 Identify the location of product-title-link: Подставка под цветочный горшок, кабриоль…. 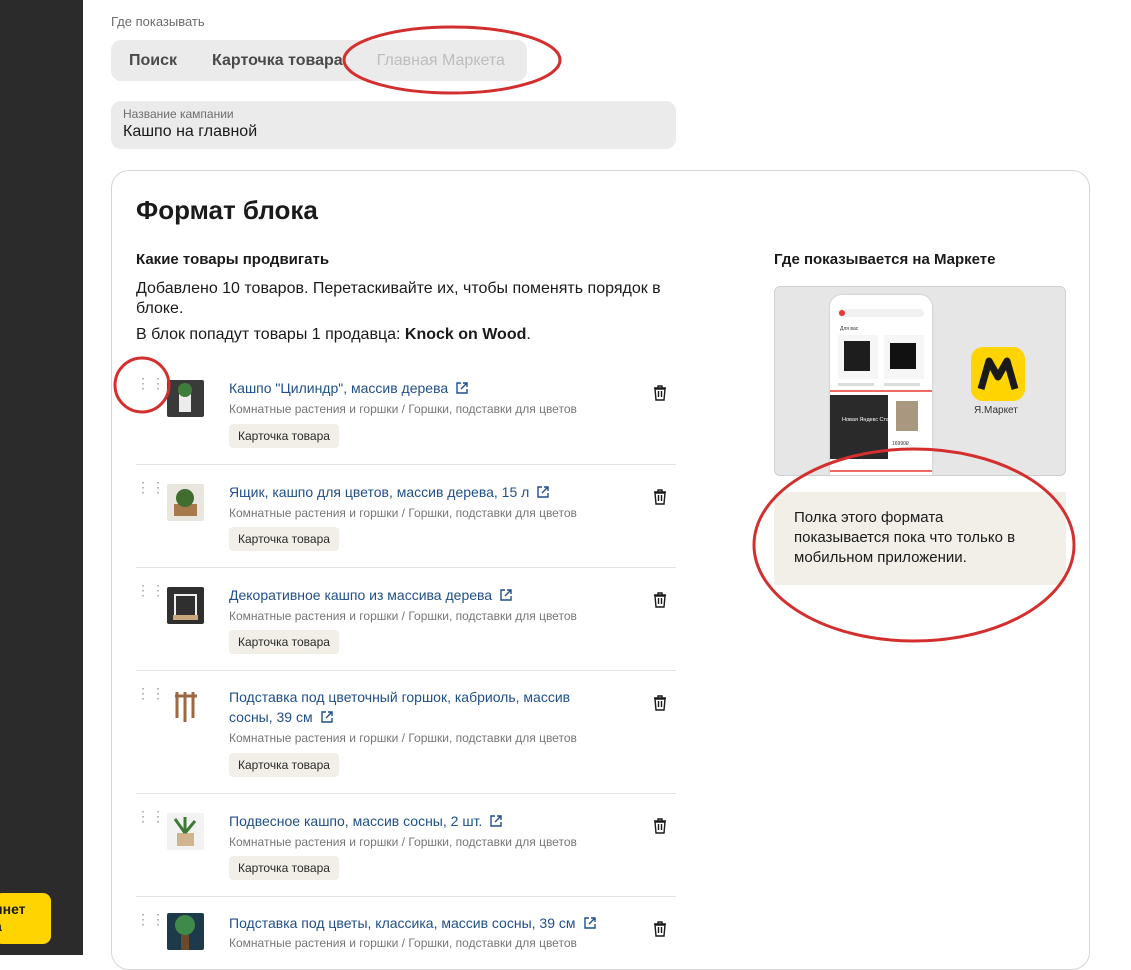
(414, 707).